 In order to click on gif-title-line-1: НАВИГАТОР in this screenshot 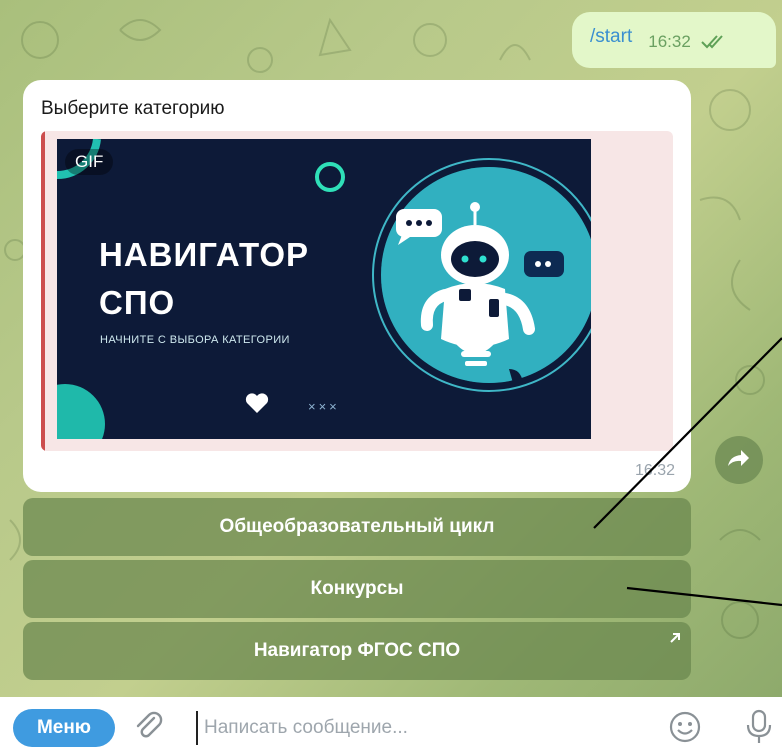, I will do `click(204, 254)`.